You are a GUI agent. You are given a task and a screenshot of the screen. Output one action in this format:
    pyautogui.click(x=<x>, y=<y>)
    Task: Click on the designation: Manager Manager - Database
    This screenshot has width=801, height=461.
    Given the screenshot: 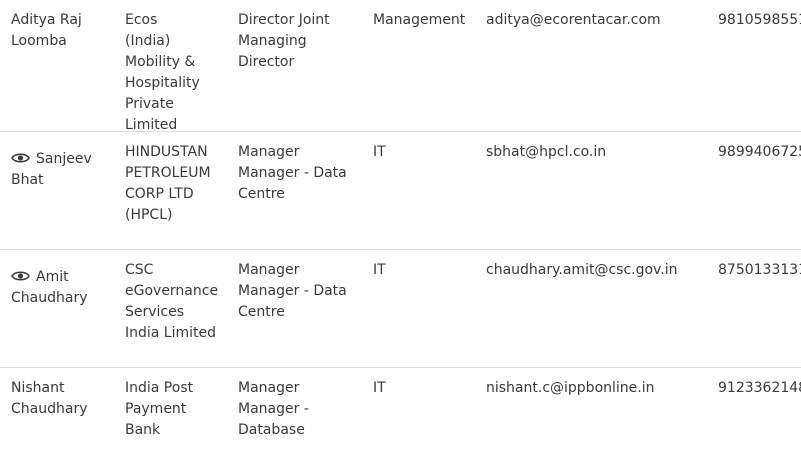 What is the action you would take?
    pyautogui.click(x=273, y=409)
    